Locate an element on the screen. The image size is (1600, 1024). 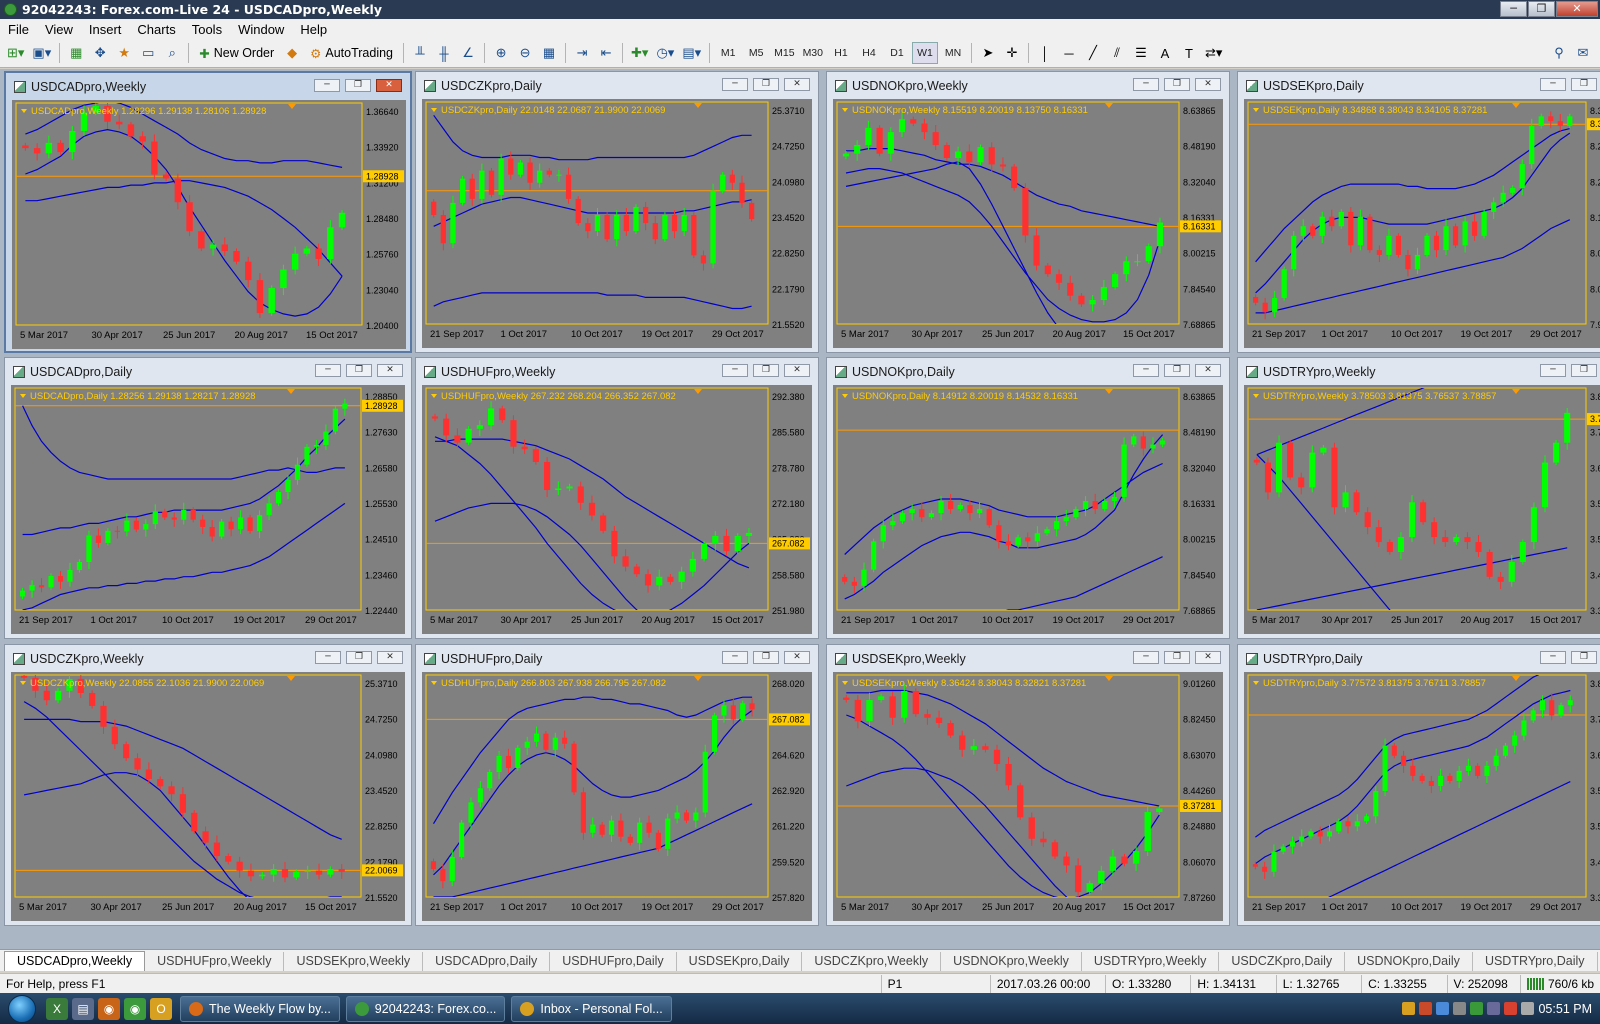
chart-shift-icon: ⇤ is located at coordinates (606, 53).